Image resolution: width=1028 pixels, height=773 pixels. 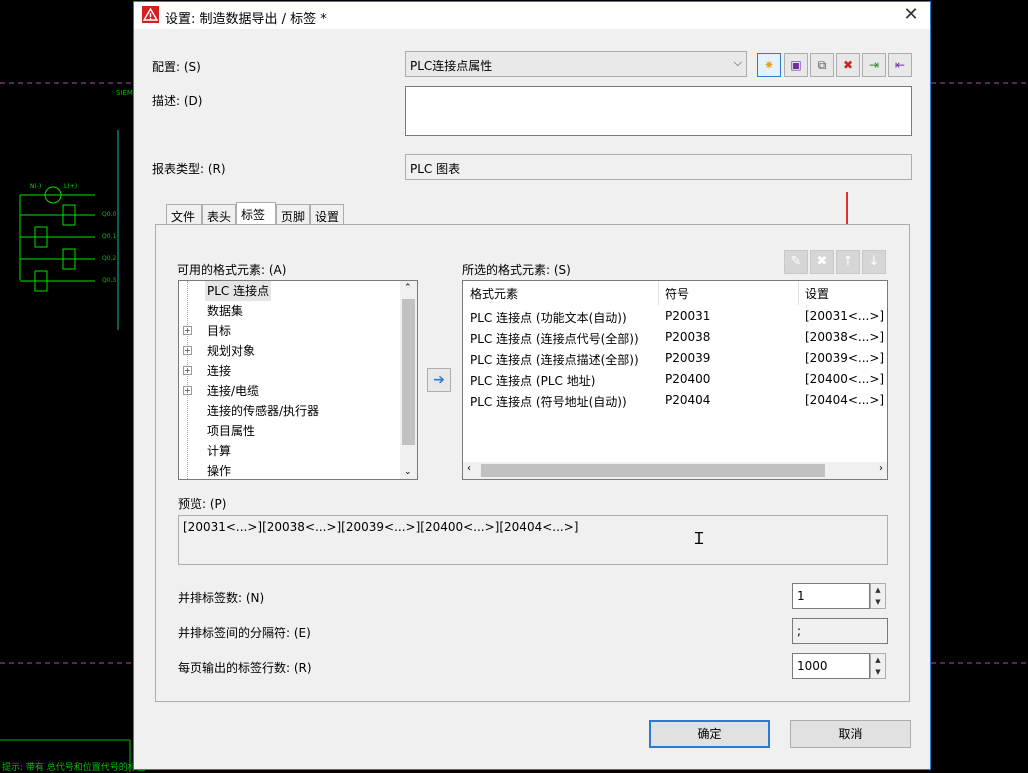 I want to click on chevron-right-icon: ›, so click(x=881, y=468).